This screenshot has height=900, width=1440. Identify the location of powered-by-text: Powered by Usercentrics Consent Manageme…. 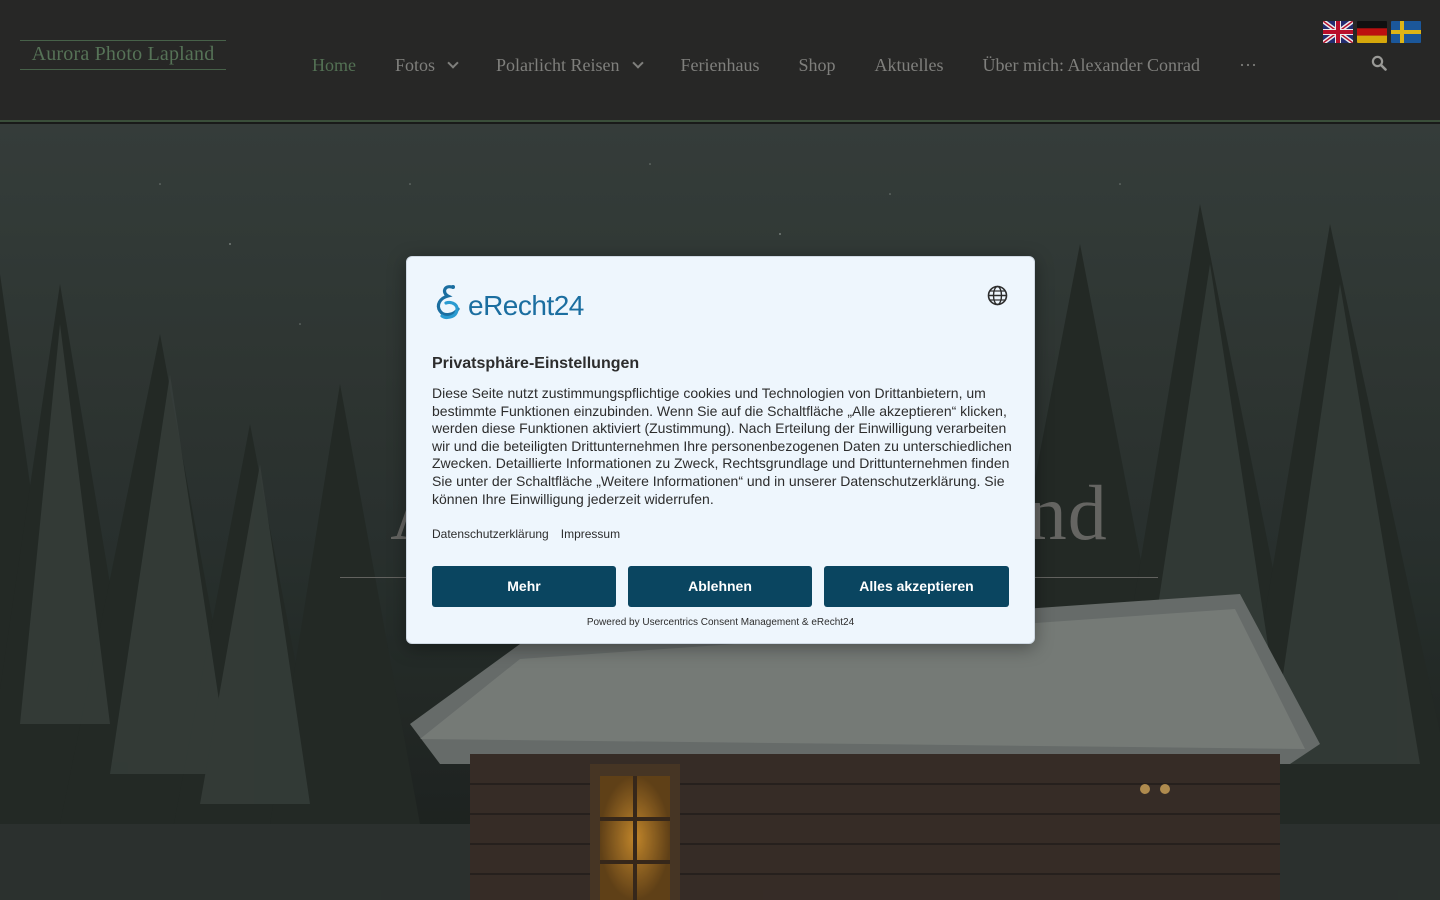
(720, 622).